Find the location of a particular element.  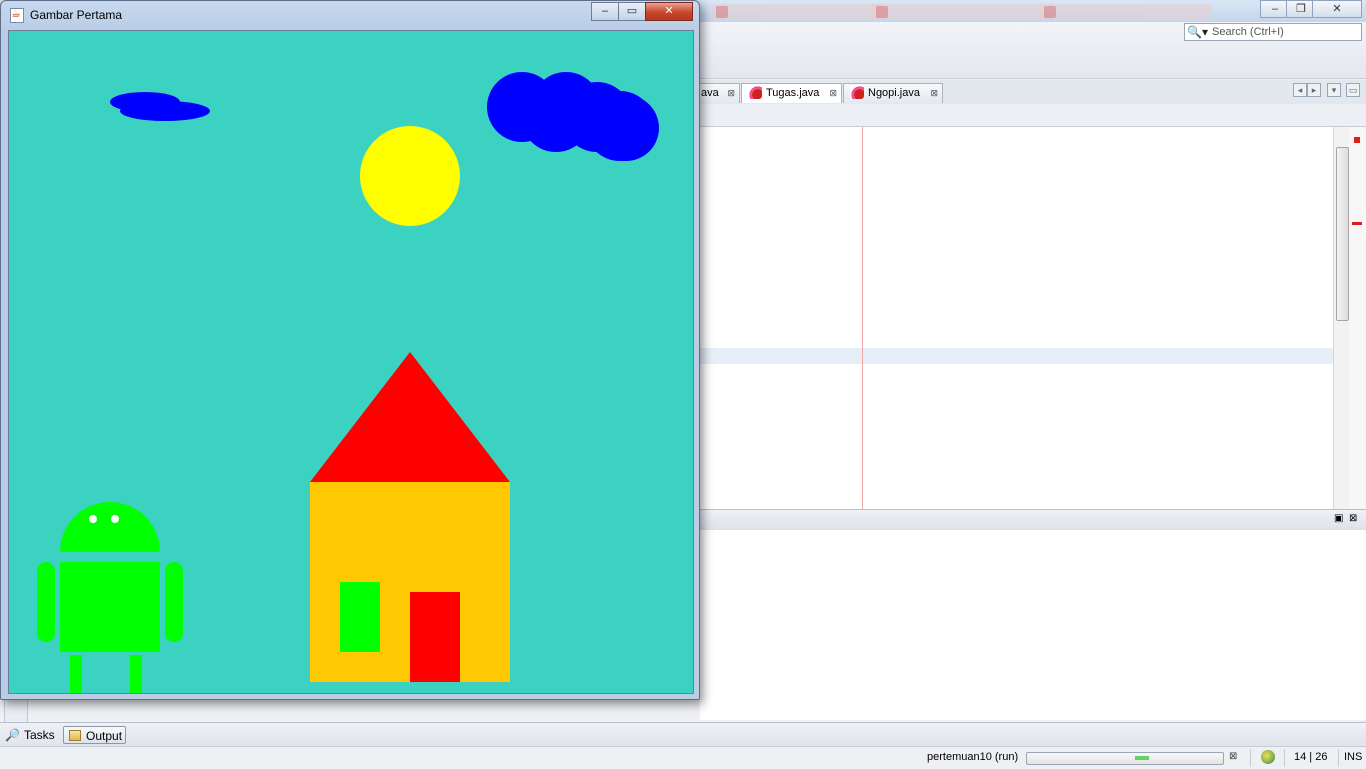

tasks-icon: 🔎 is located at coordinates (12, 735).